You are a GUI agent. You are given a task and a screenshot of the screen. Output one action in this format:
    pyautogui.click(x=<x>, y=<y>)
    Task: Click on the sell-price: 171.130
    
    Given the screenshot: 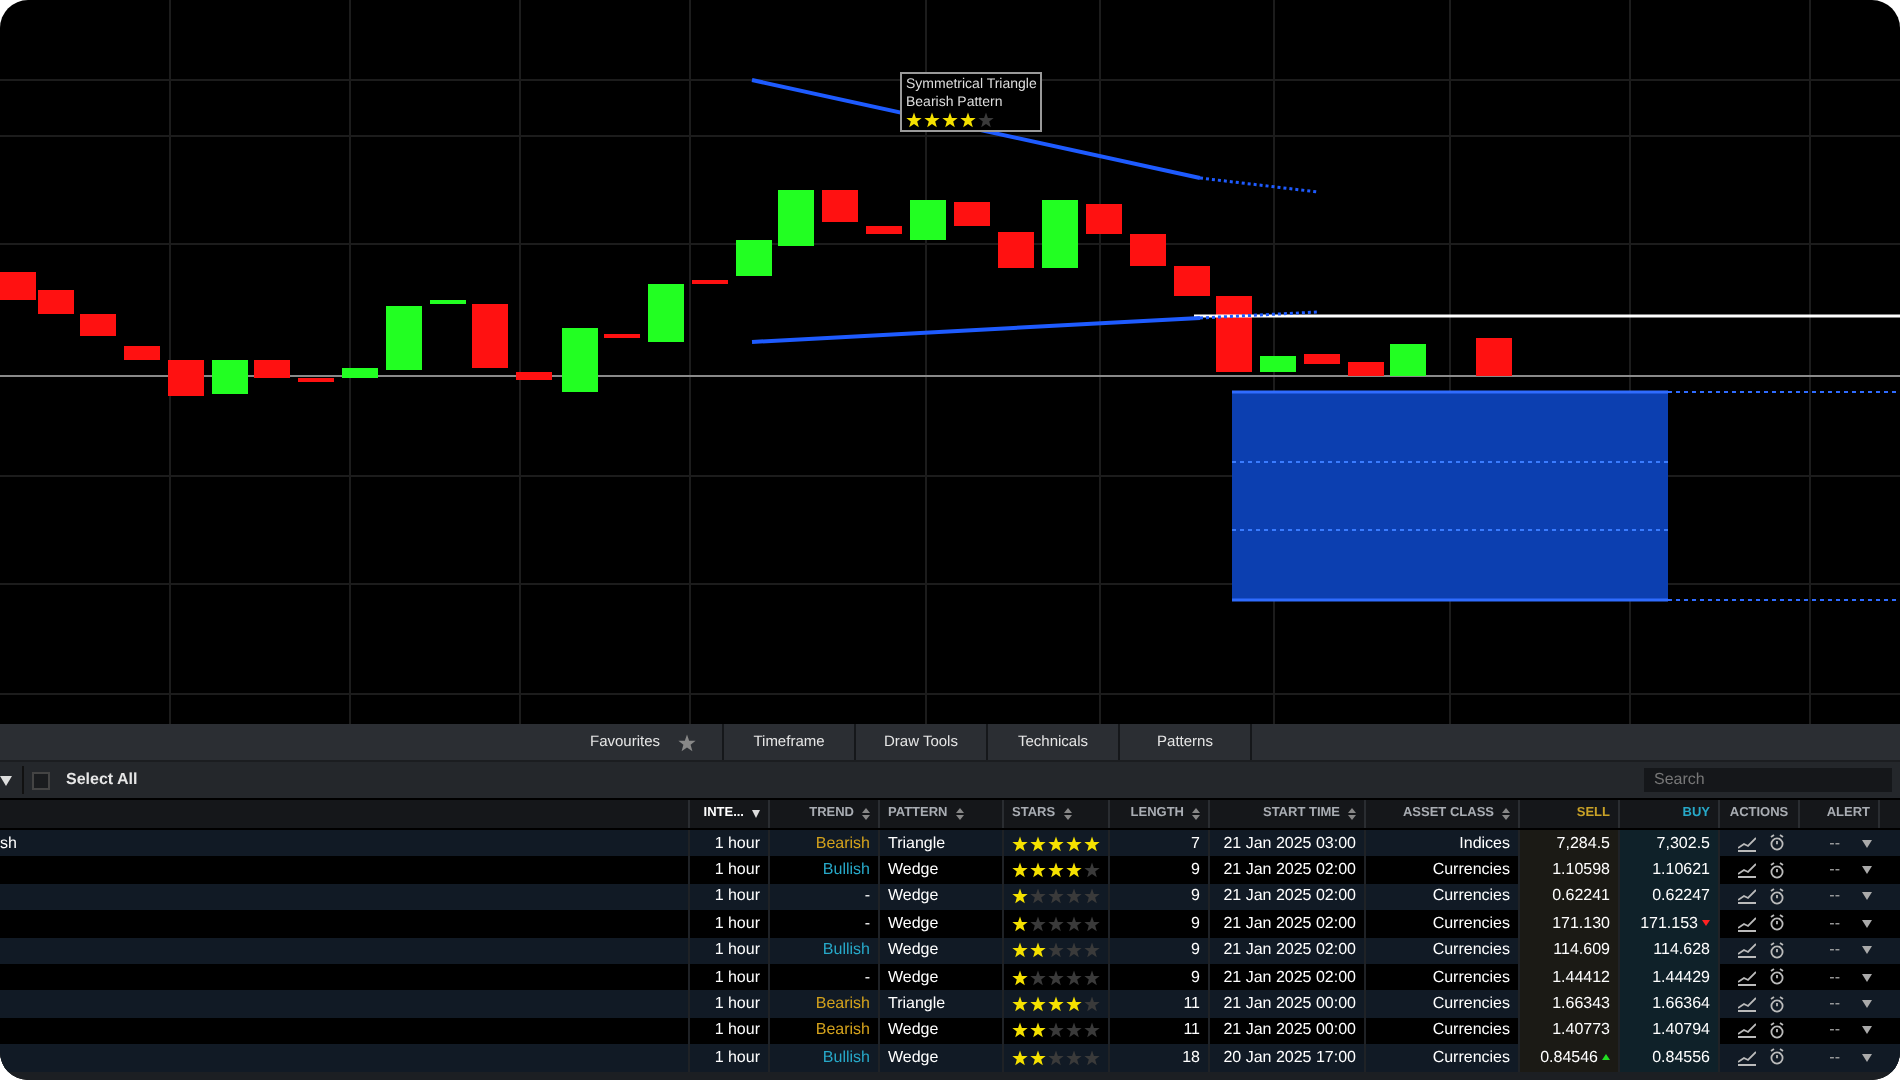 What is the action you would take?
    pyautogui.click(x=1581, y=923)
    